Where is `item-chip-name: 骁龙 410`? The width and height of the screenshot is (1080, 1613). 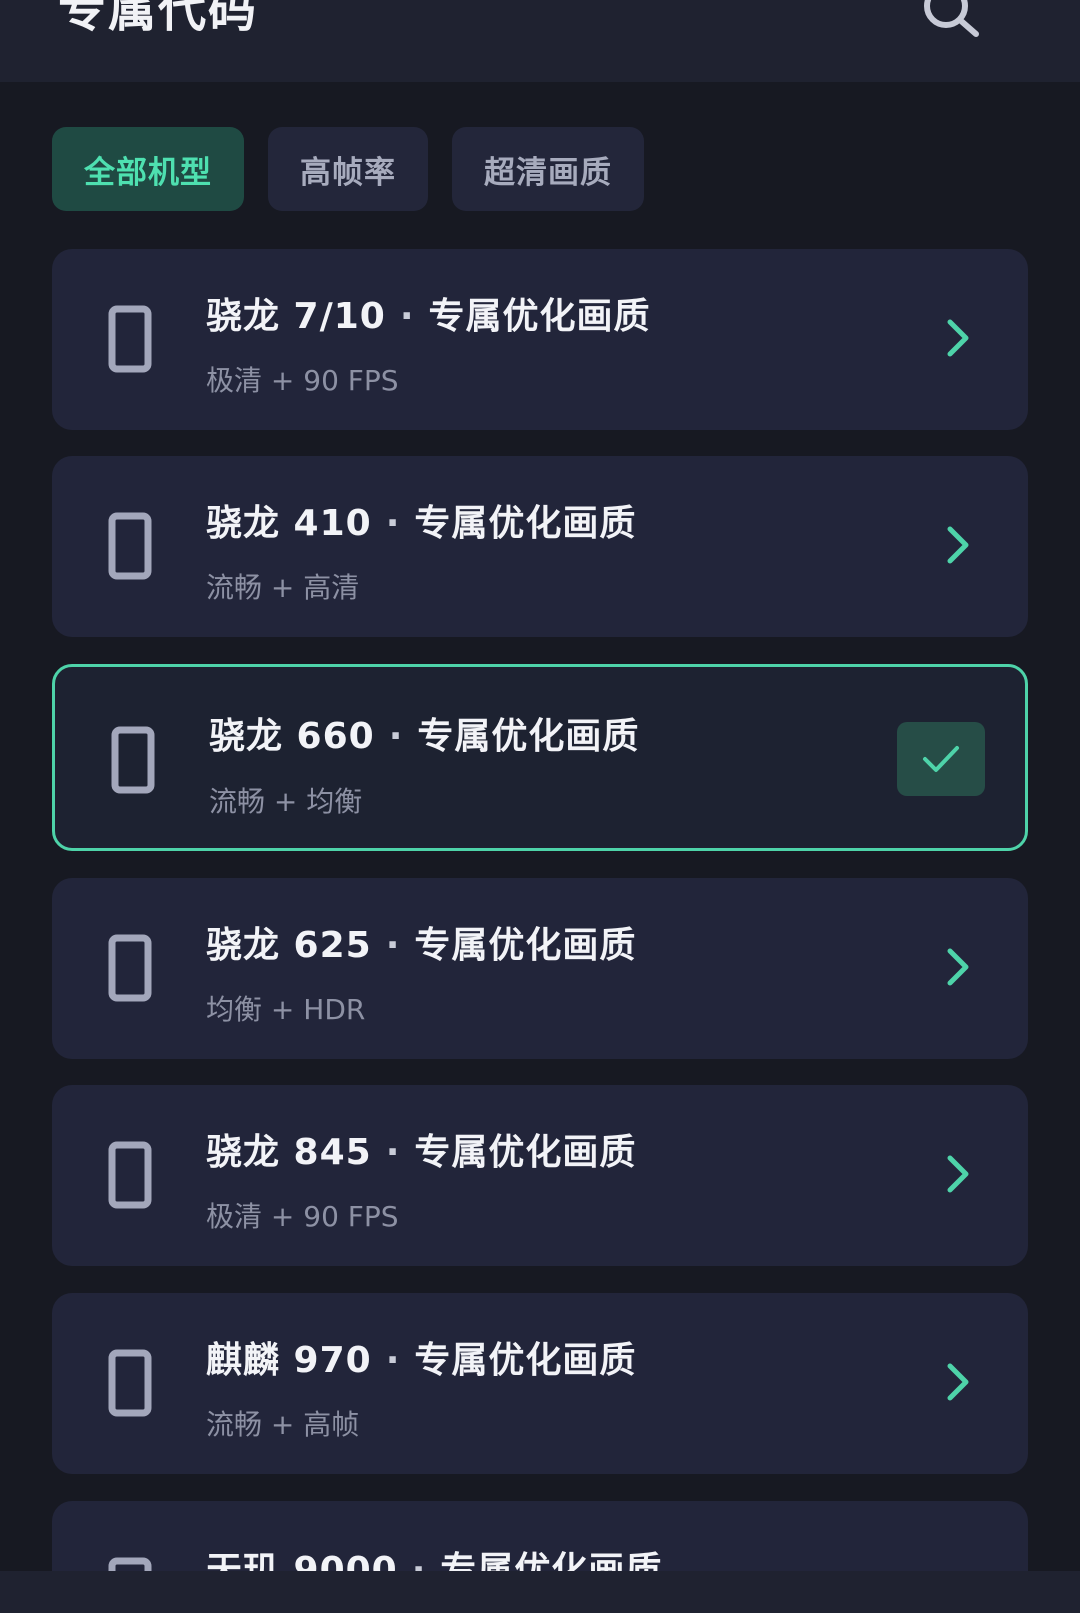
item-chip-name: 骁龙 410 is located at coordinates (289, 523).